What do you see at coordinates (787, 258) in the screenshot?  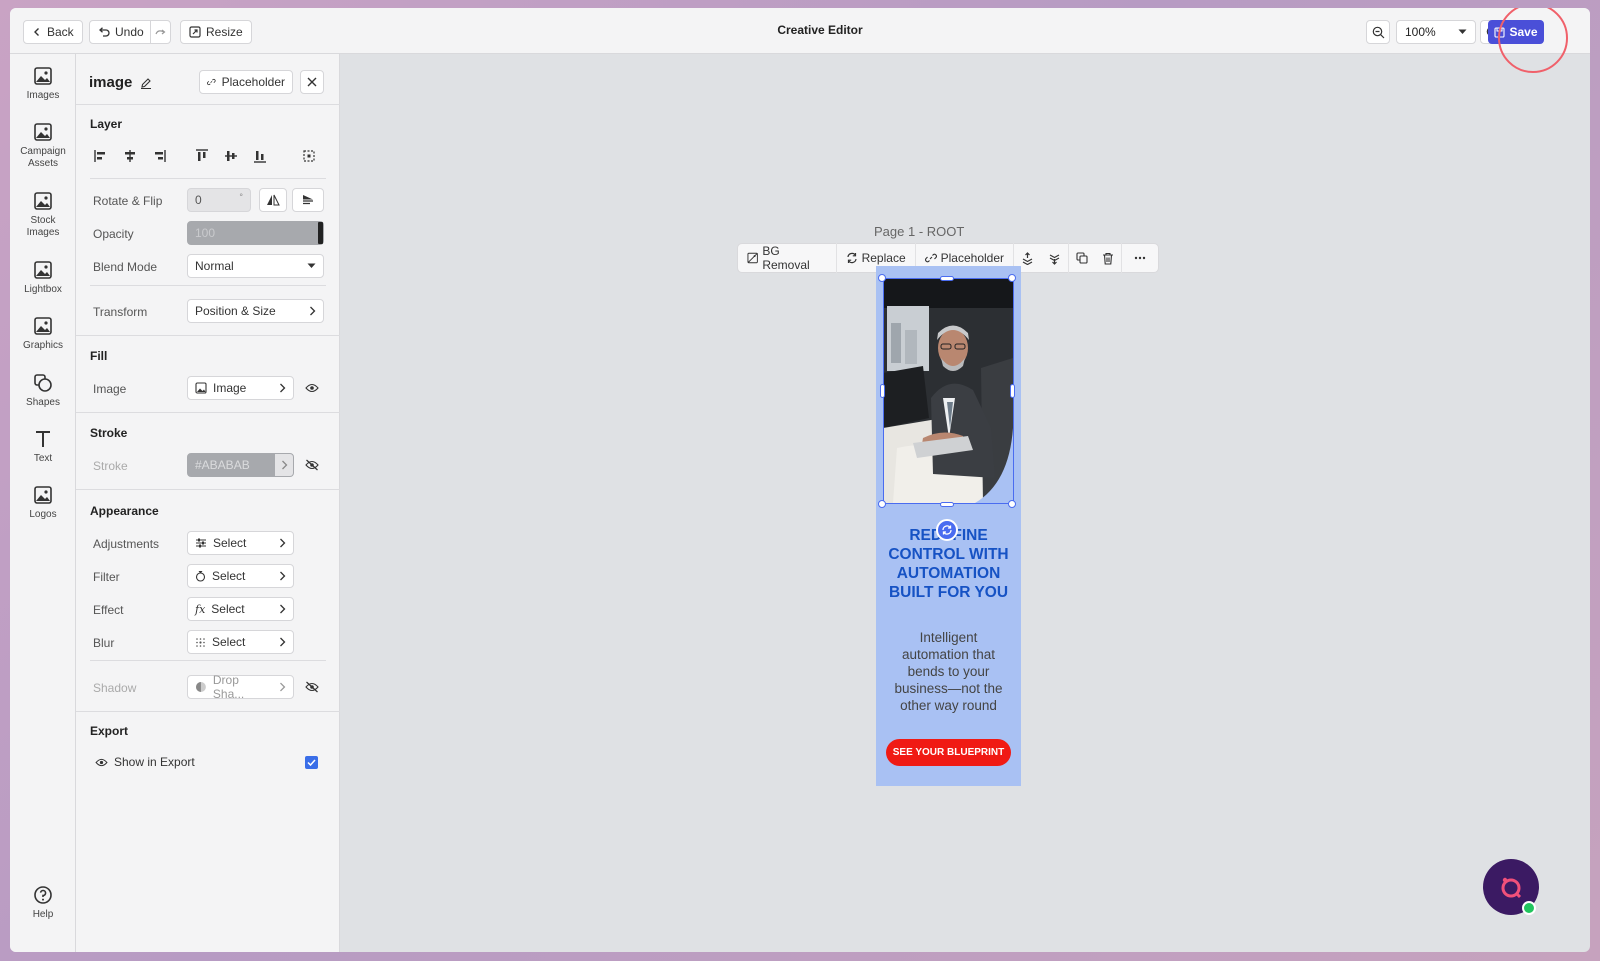 I see `bg-removal-button: BG Removal` at bounding box center [787, 258].